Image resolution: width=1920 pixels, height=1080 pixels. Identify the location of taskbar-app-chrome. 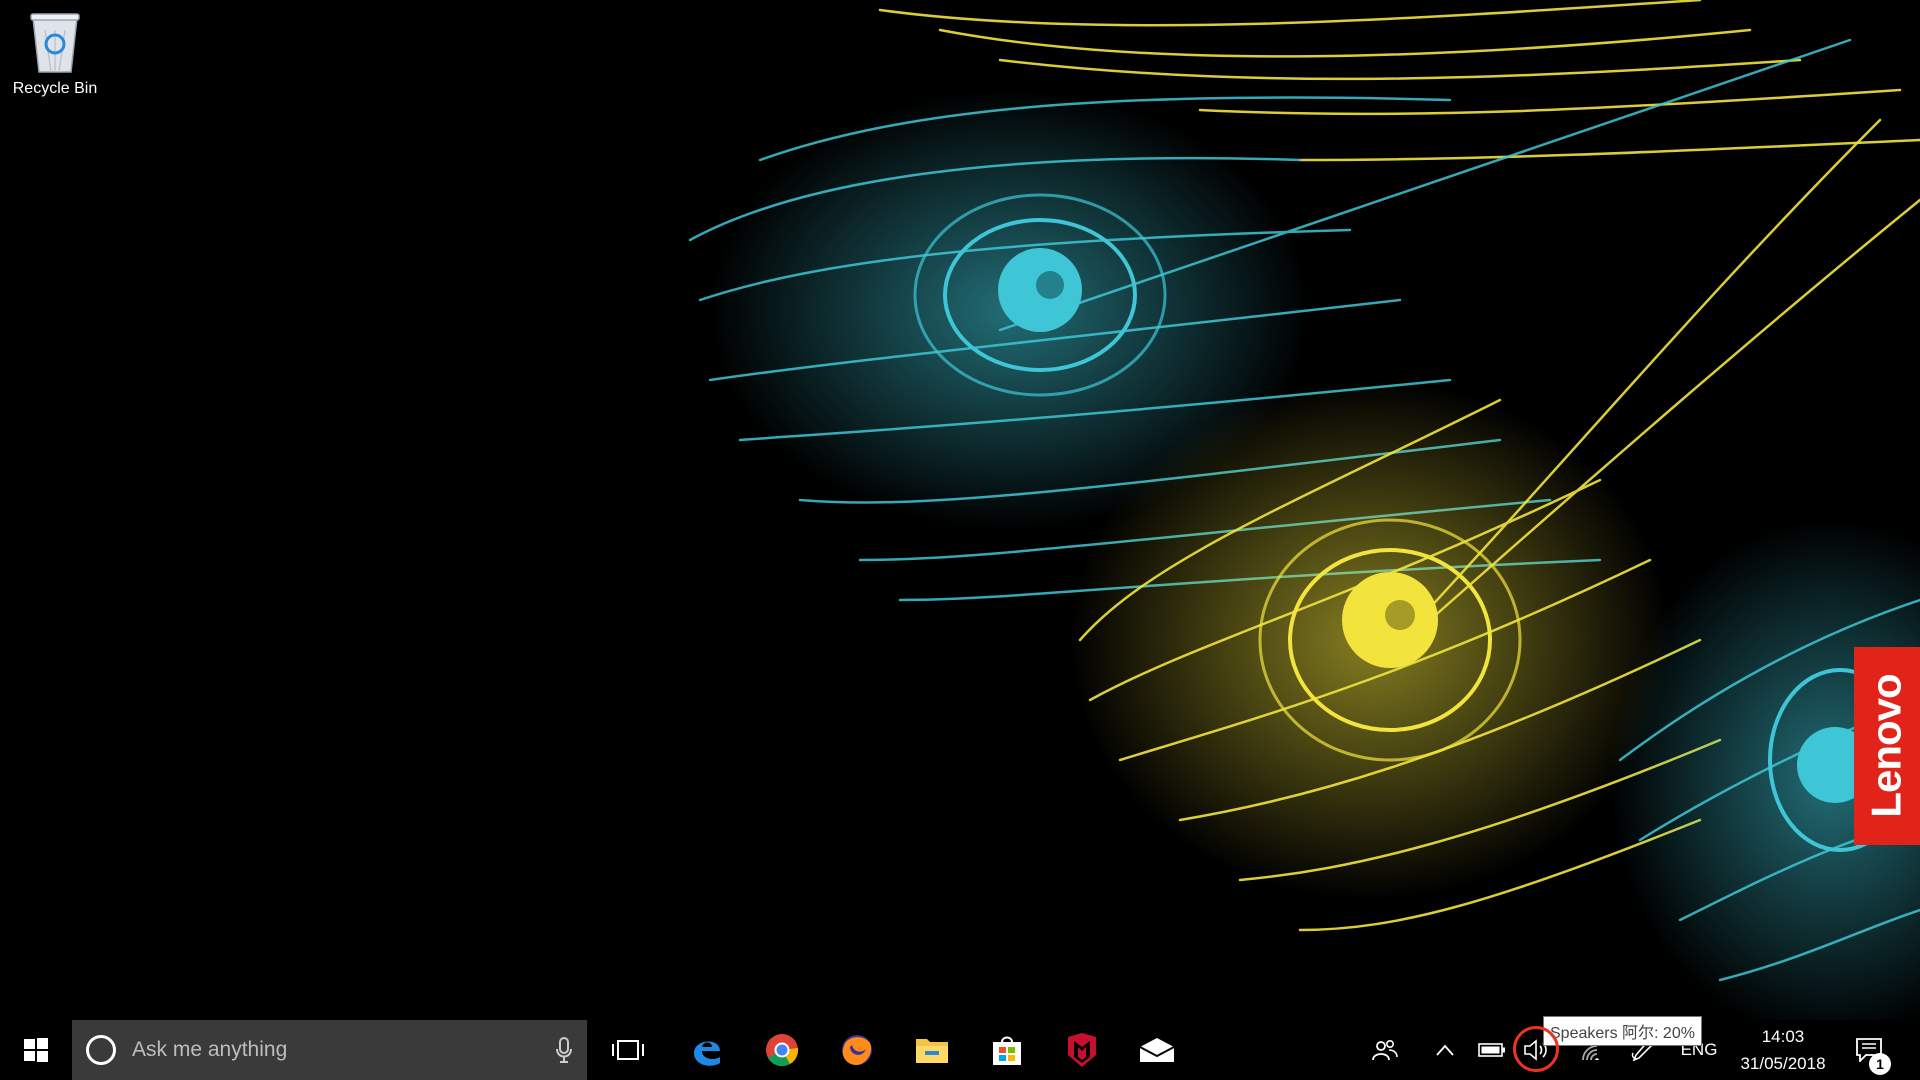
(781, 1050).